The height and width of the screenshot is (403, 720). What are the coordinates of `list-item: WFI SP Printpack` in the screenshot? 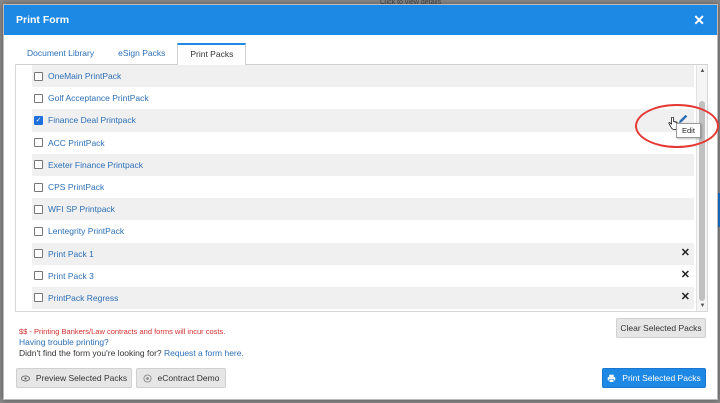 It's located at (363, 209).